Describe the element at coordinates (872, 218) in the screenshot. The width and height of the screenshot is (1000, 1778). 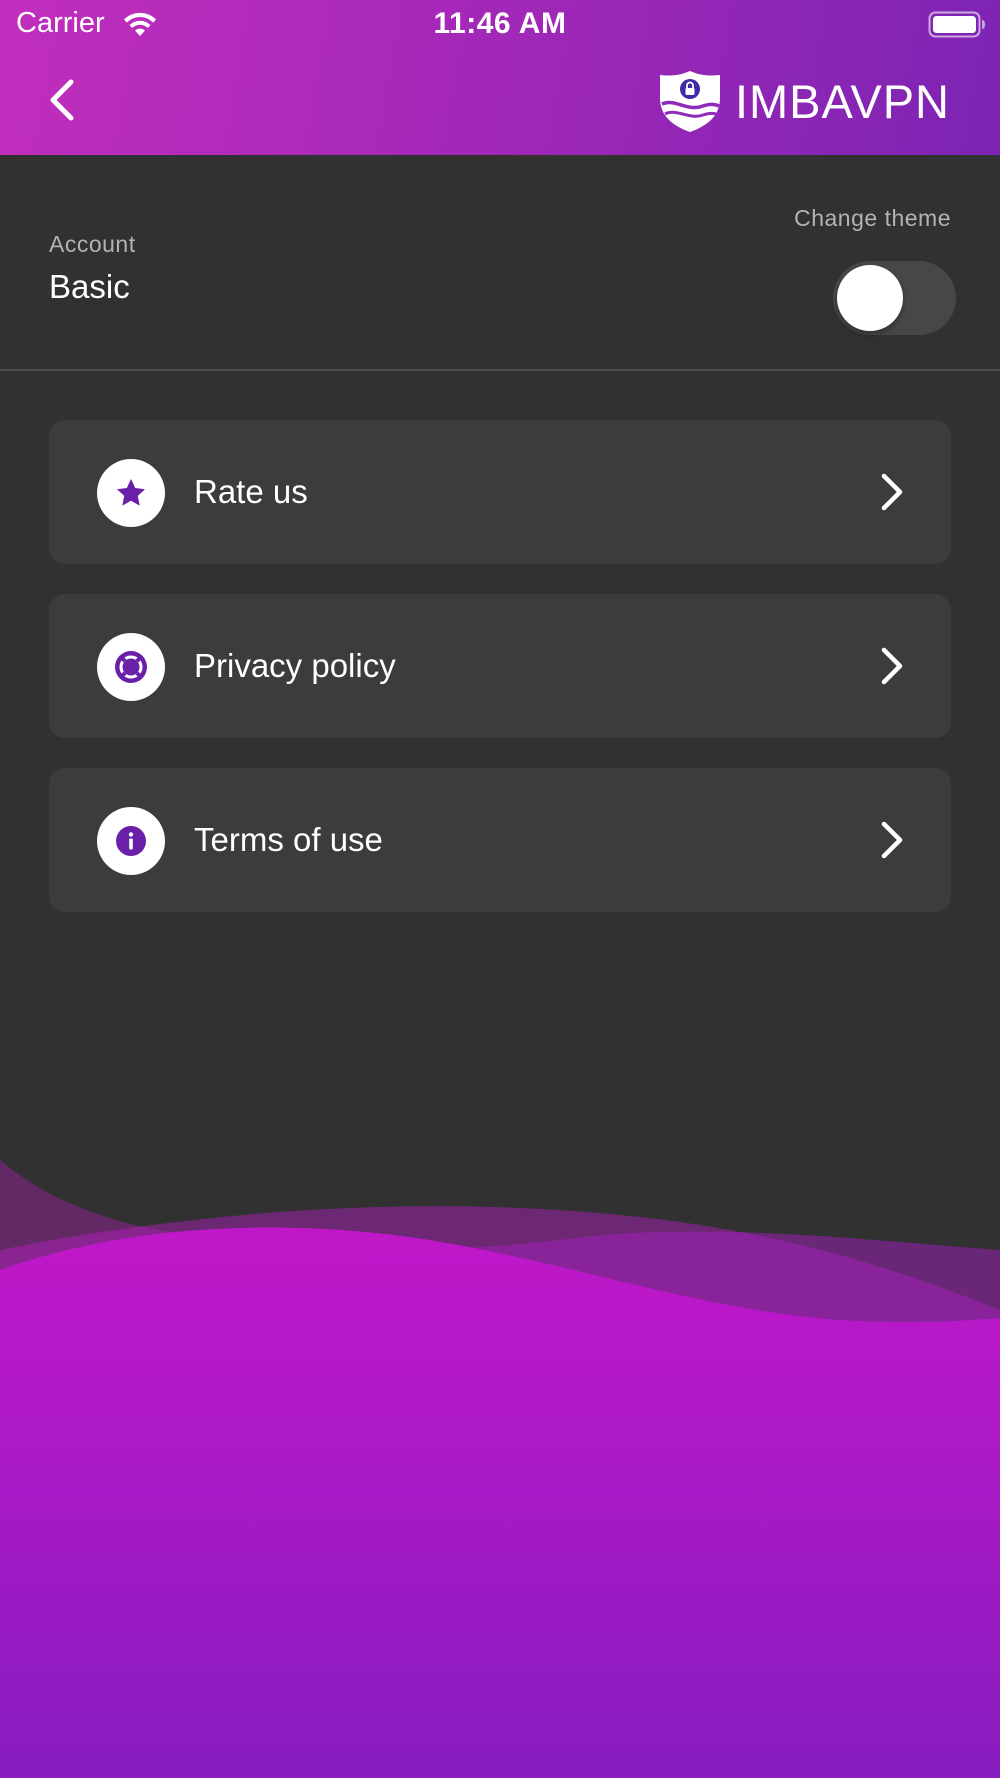
I see `theme-label: Change theme` at that location.